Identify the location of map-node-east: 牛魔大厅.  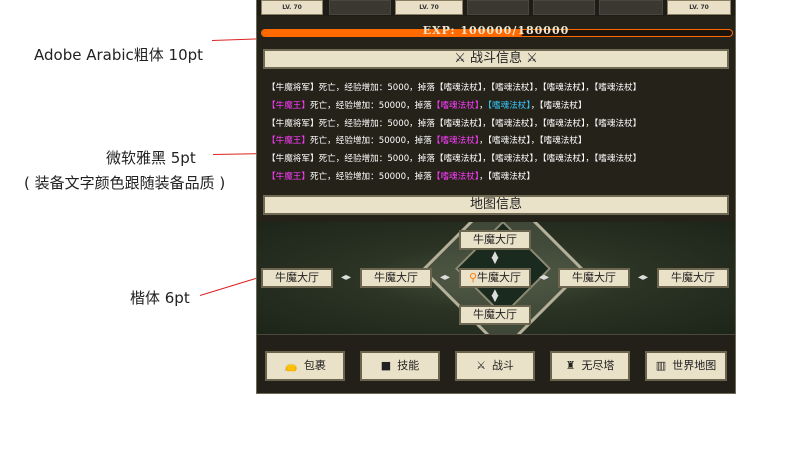
(594, 278).